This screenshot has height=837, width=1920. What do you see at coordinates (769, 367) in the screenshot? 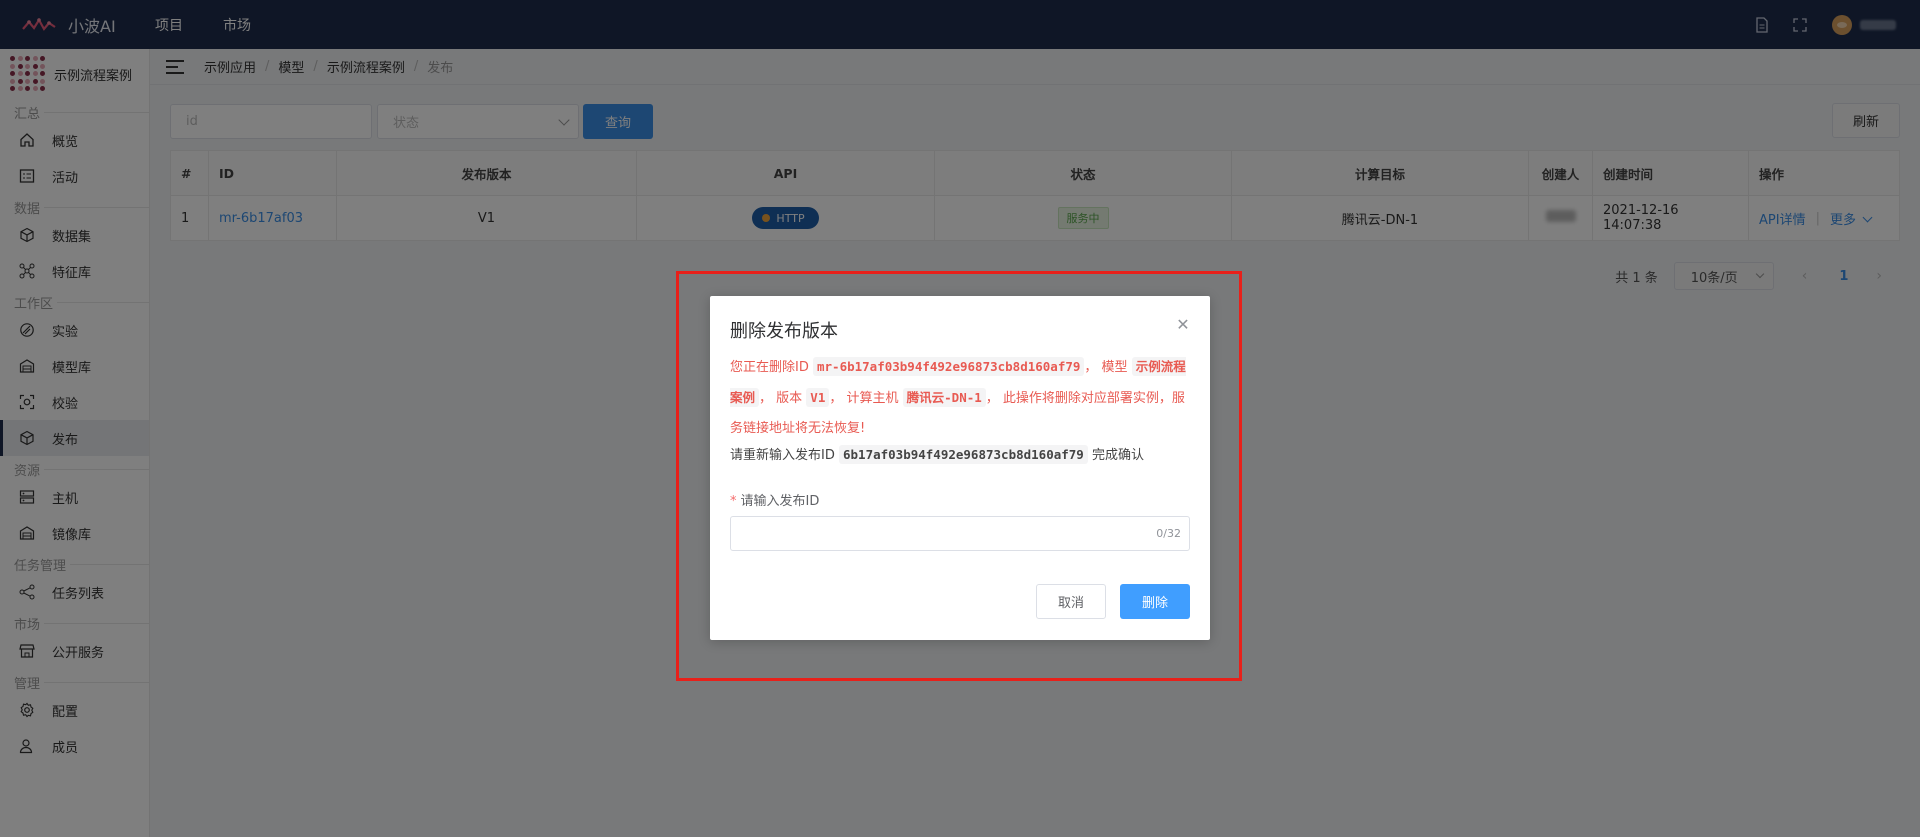
I see `warning-text: 您正在删除ID` at bounding box center [769, 367].